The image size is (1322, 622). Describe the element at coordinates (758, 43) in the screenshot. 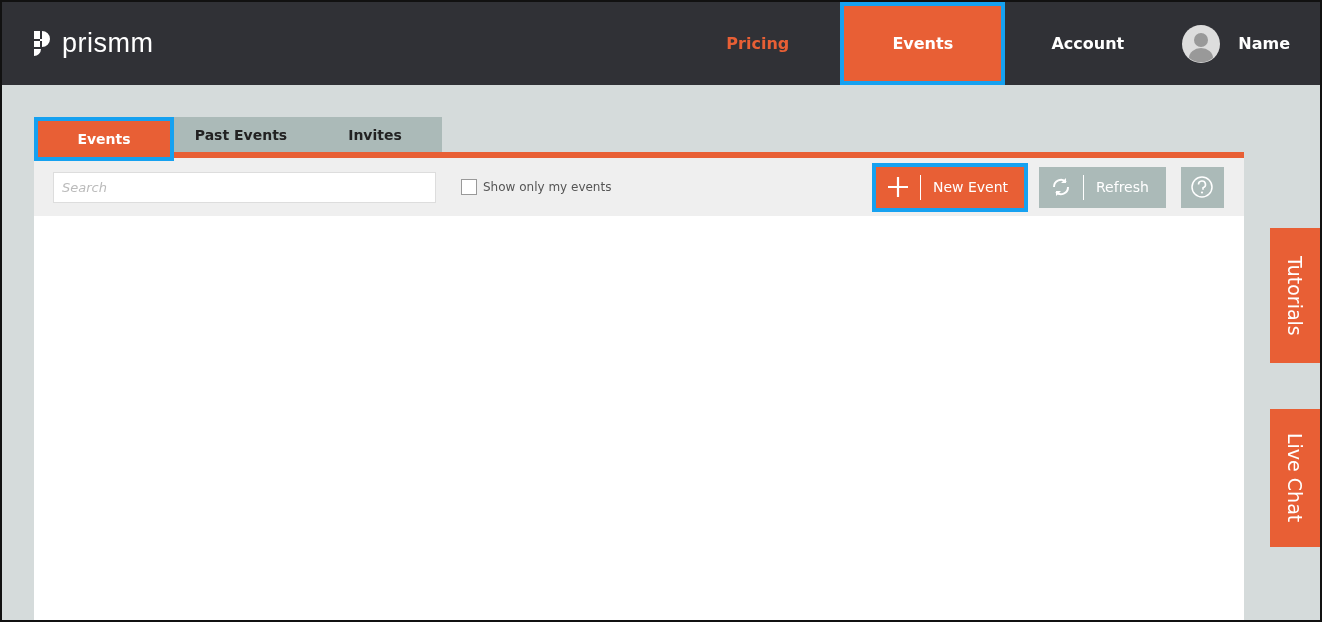

I see `nav-link: Pricing` at that location.